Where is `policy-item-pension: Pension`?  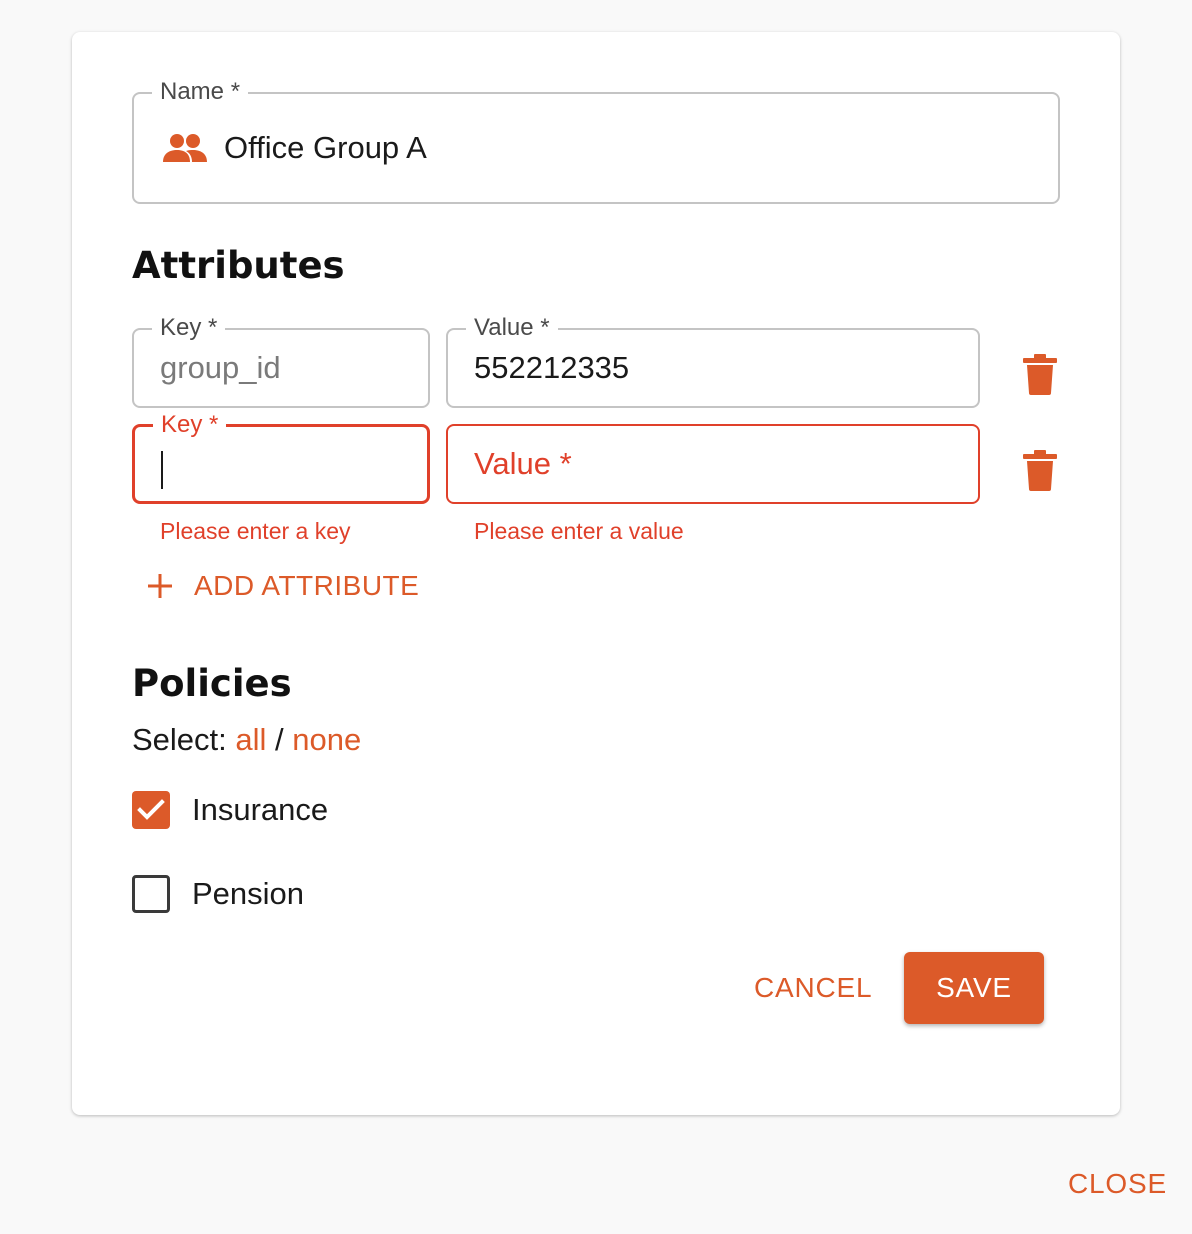 policy-item-pension: Pension is located at coordinates (218, 894).